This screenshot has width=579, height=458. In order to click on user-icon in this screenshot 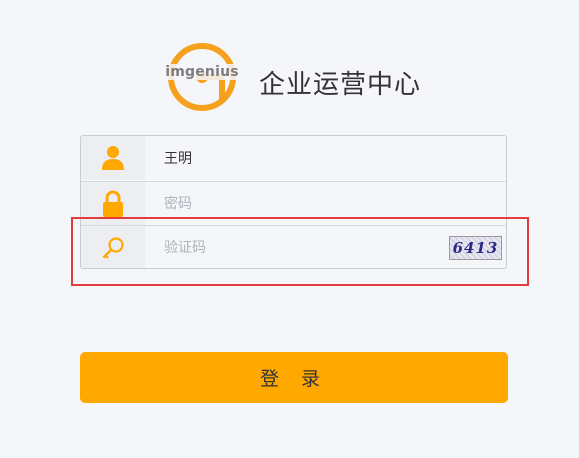, I will do `click(113, 158)`.